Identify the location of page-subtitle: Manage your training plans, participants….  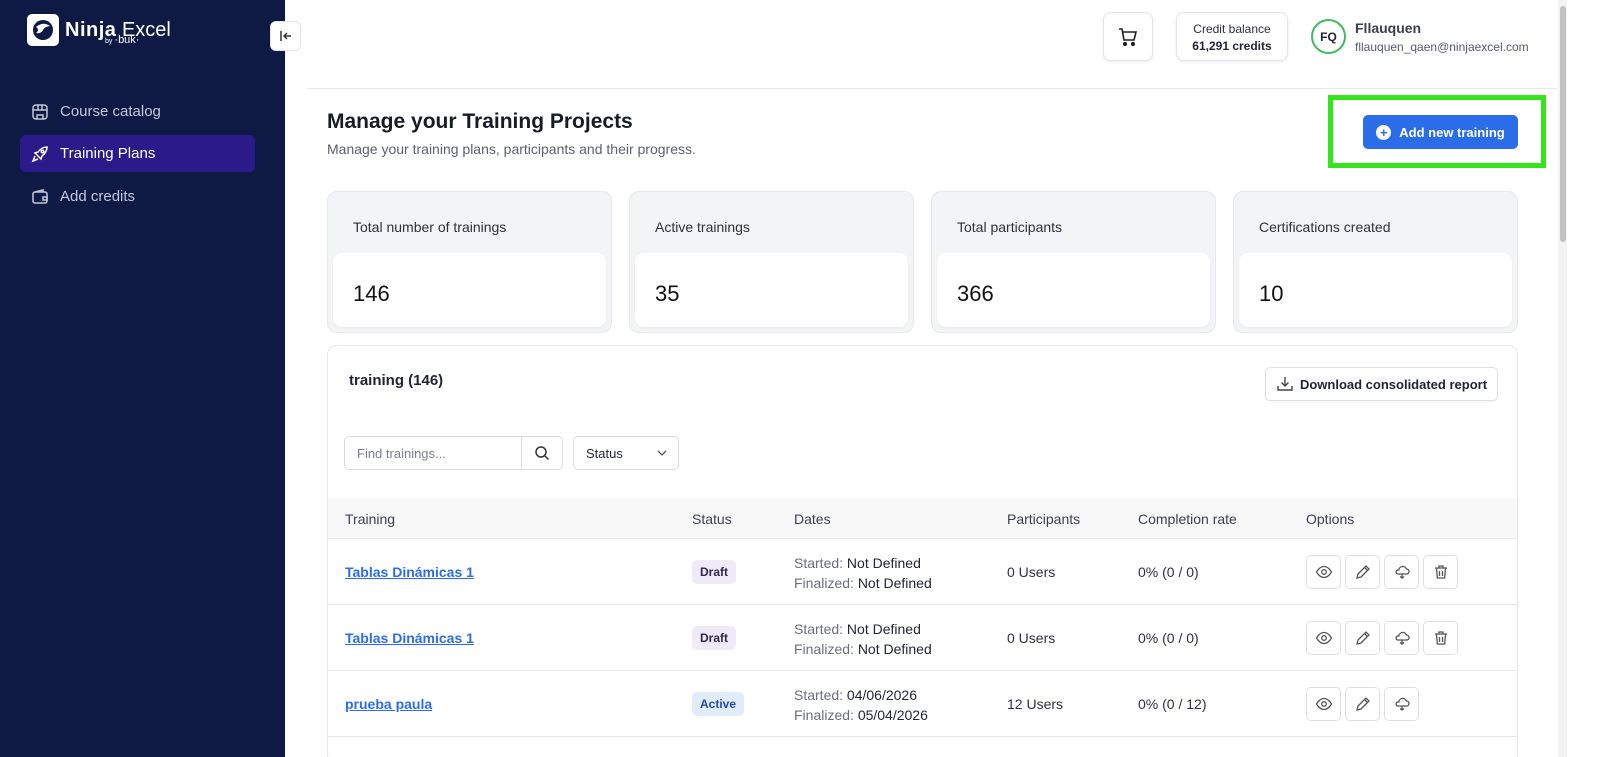
(511, 149).